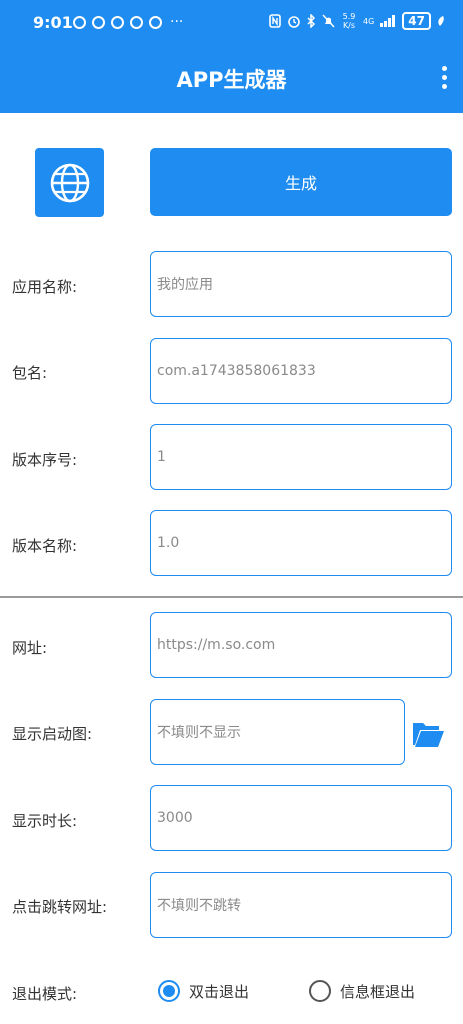  I want to click on page-title: APP生成器, so click(231, 80).